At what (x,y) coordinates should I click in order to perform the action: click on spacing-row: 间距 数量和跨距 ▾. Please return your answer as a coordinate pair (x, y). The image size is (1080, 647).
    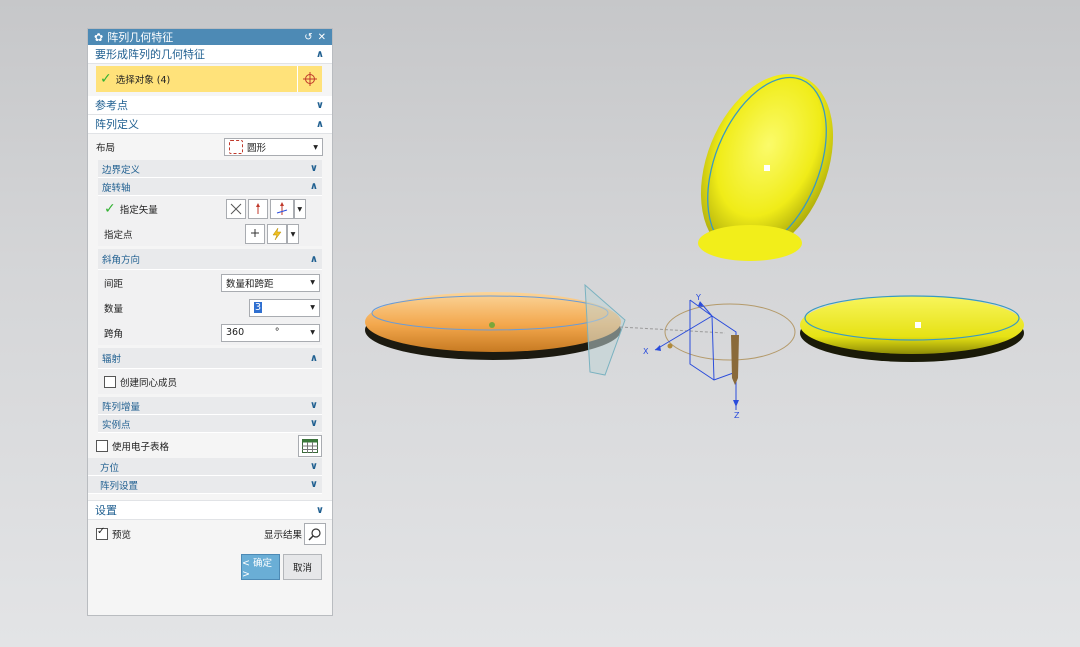
    Looking at the image, I should click on (210, 282).